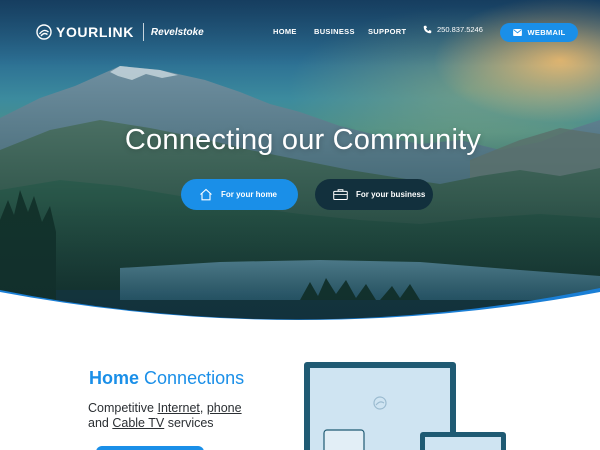  I want to click on phone-icon, so click(427, 29).